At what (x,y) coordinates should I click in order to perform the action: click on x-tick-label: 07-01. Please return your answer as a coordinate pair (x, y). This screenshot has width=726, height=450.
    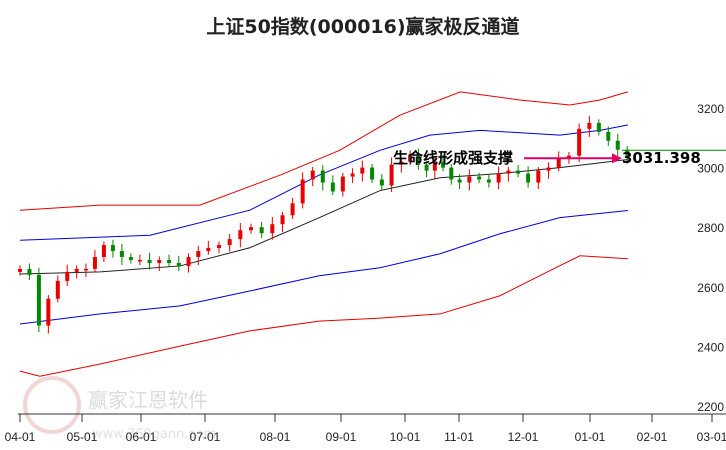
    Looking at the image, I should click on (205, 437).